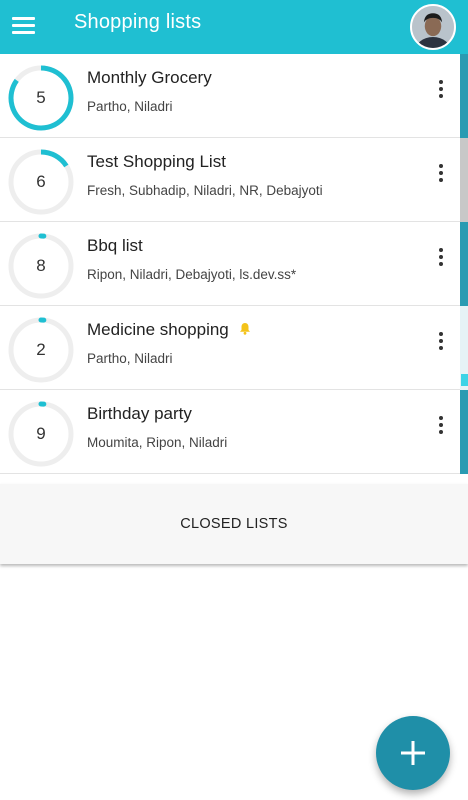 The image size is (468, 800). I want to click on bell-icon, so click(245, 330).